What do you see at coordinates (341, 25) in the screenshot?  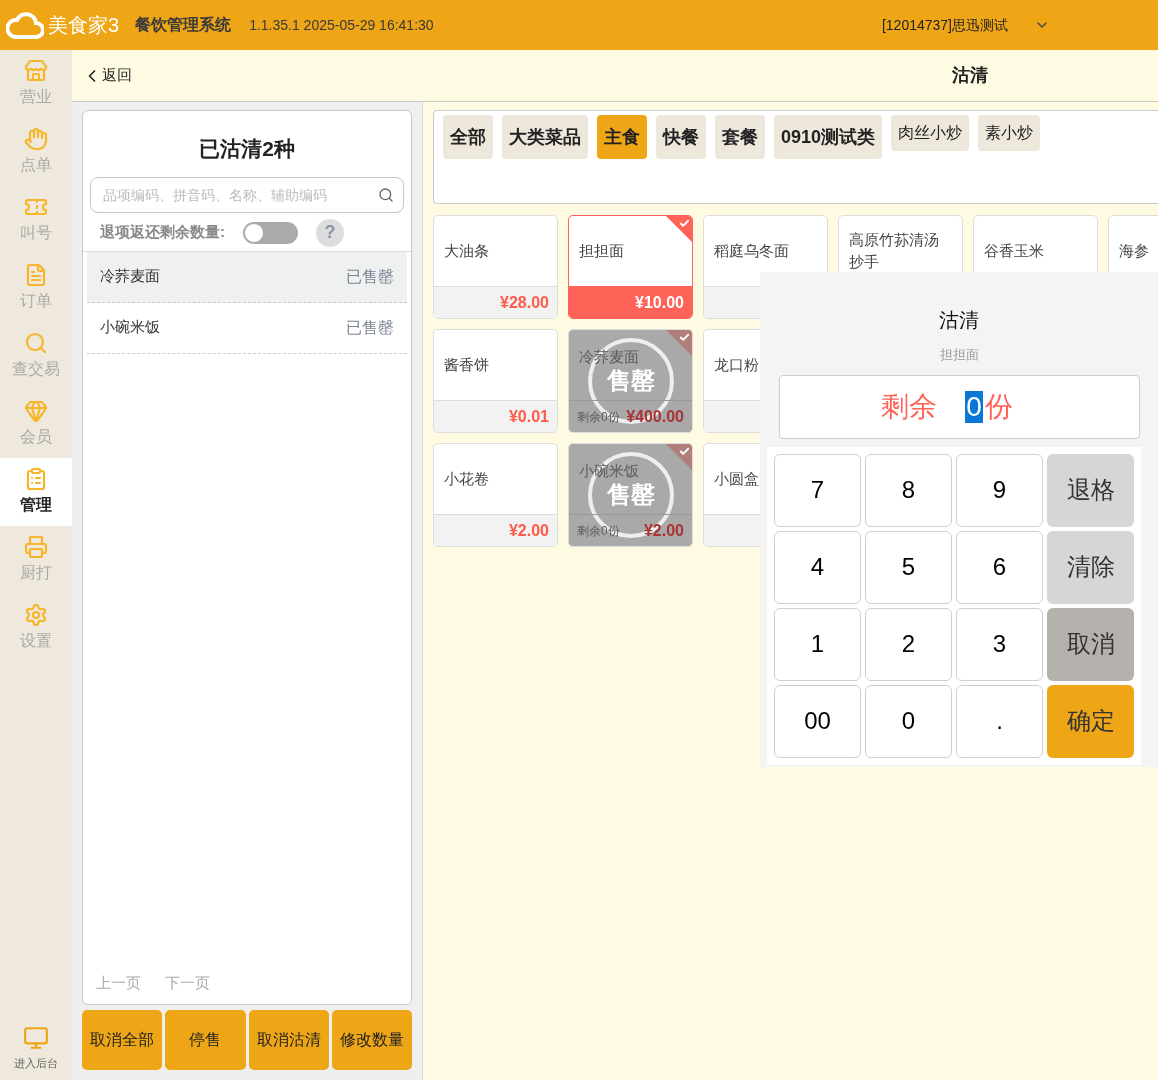 I see `version-text: 1.1.35.1 2025-05-29 16:41:30` at bounding box center [341, 25].